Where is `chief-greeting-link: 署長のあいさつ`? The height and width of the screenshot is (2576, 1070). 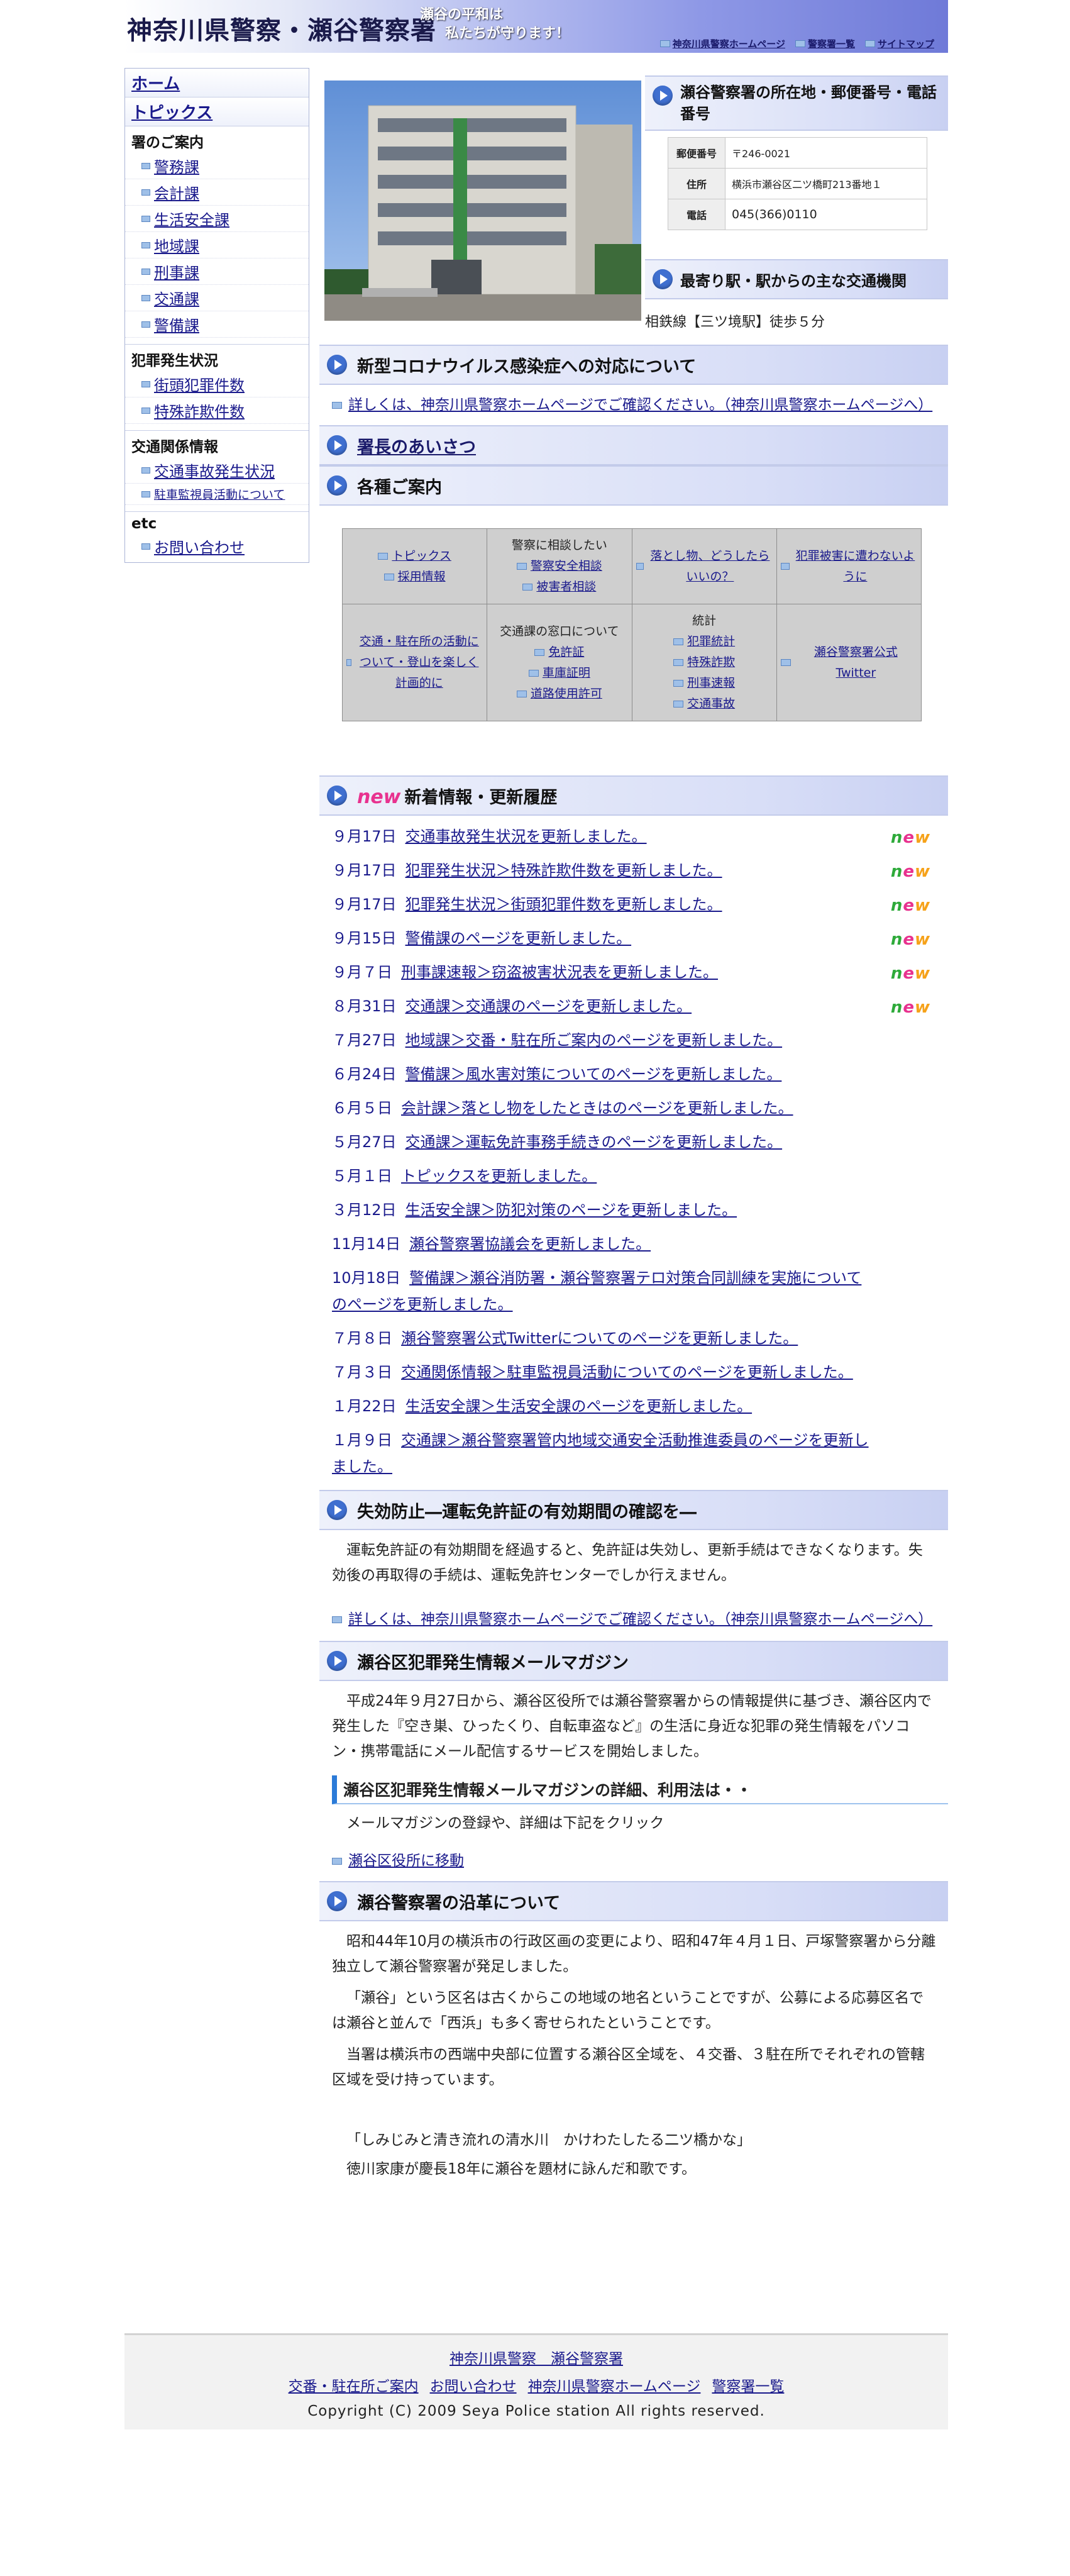 chief-greeting-link: 署長のあいさつ is located at coordinates (416, 447).